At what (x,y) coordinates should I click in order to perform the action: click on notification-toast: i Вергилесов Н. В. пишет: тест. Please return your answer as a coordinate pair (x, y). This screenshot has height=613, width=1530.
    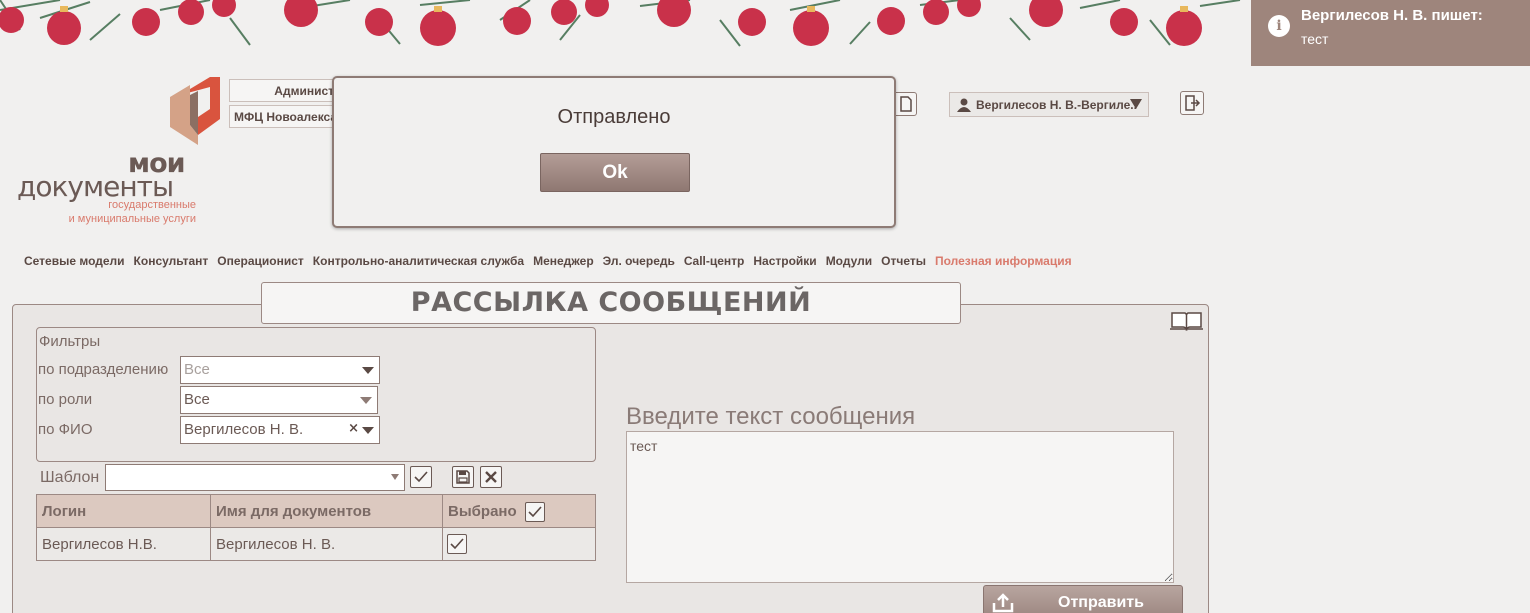
    Looking at the image, I should click on (1390, 33).